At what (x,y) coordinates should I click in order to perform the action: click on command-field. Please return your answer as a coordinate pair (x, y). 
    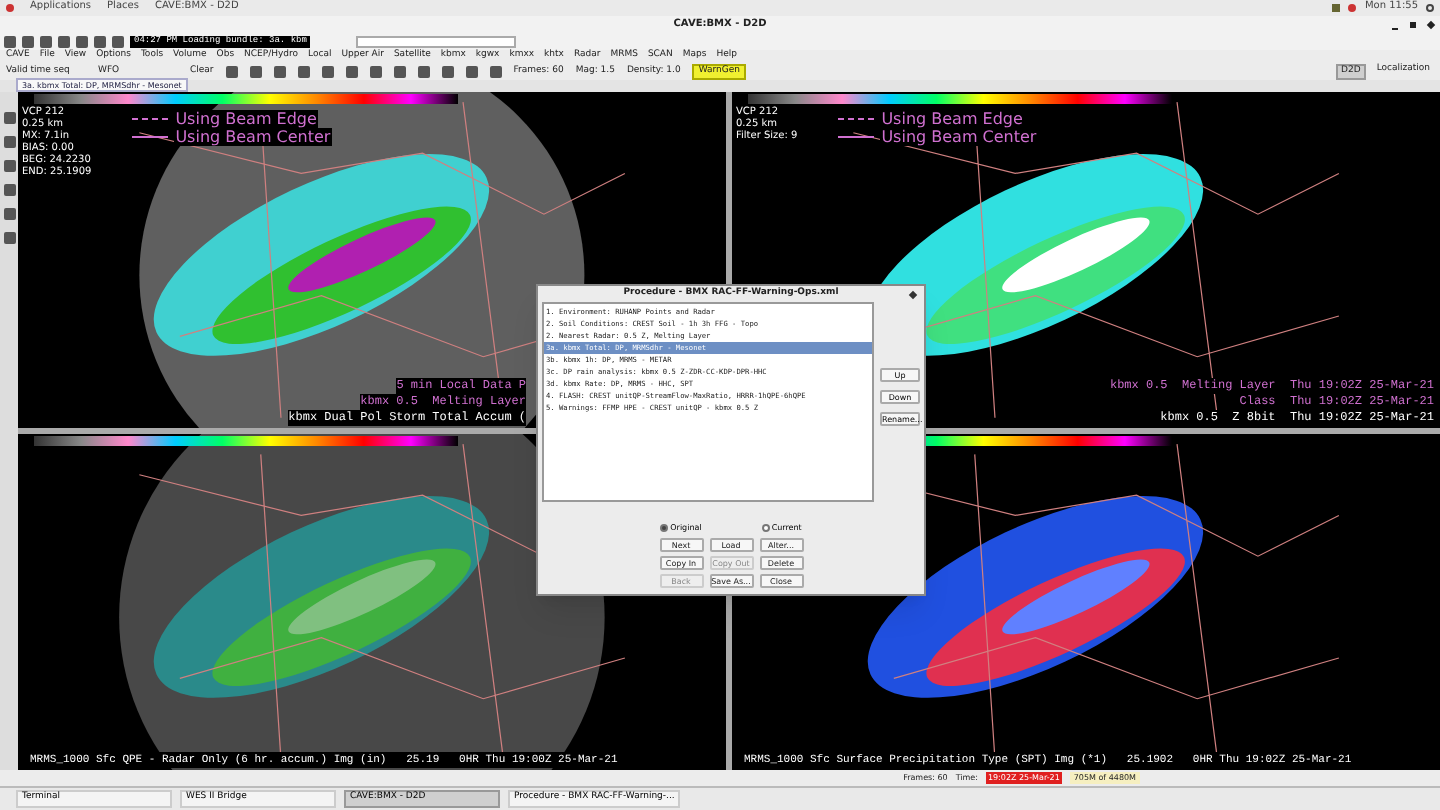
    Looking at the image, I should click on (436, 42).